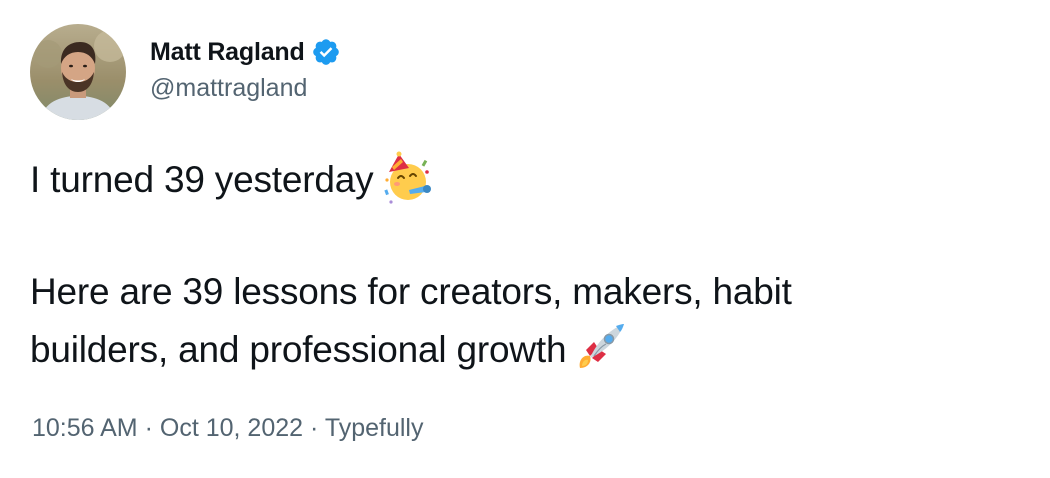 Image resolution: width=1050 pixels, height=478 pixels. I want to click on avatar-photo-icon, so click(78, 72).